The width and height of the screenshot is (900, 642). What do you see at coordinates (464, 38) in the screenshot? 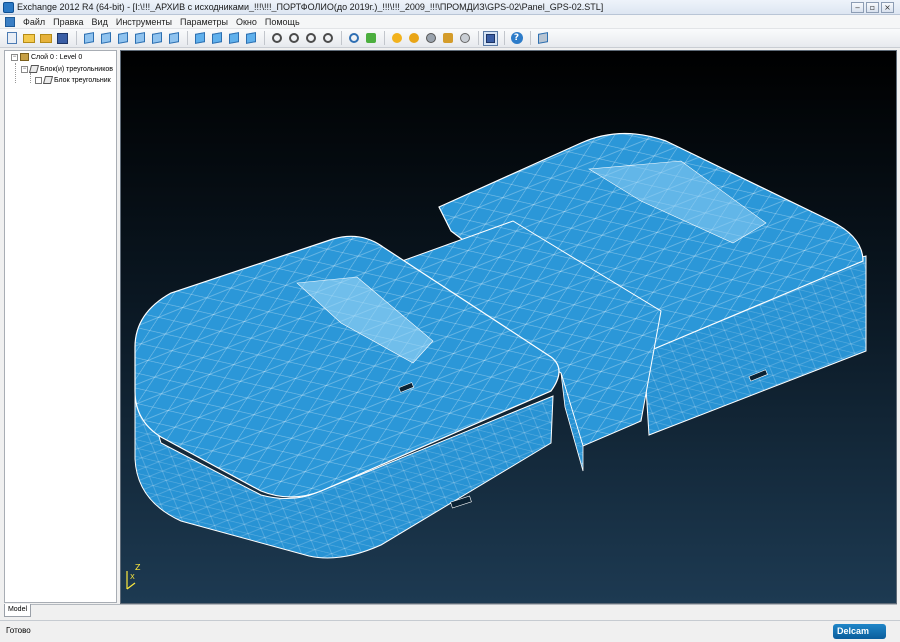
I see `rotate-icon` at bounding box center [464, 38].